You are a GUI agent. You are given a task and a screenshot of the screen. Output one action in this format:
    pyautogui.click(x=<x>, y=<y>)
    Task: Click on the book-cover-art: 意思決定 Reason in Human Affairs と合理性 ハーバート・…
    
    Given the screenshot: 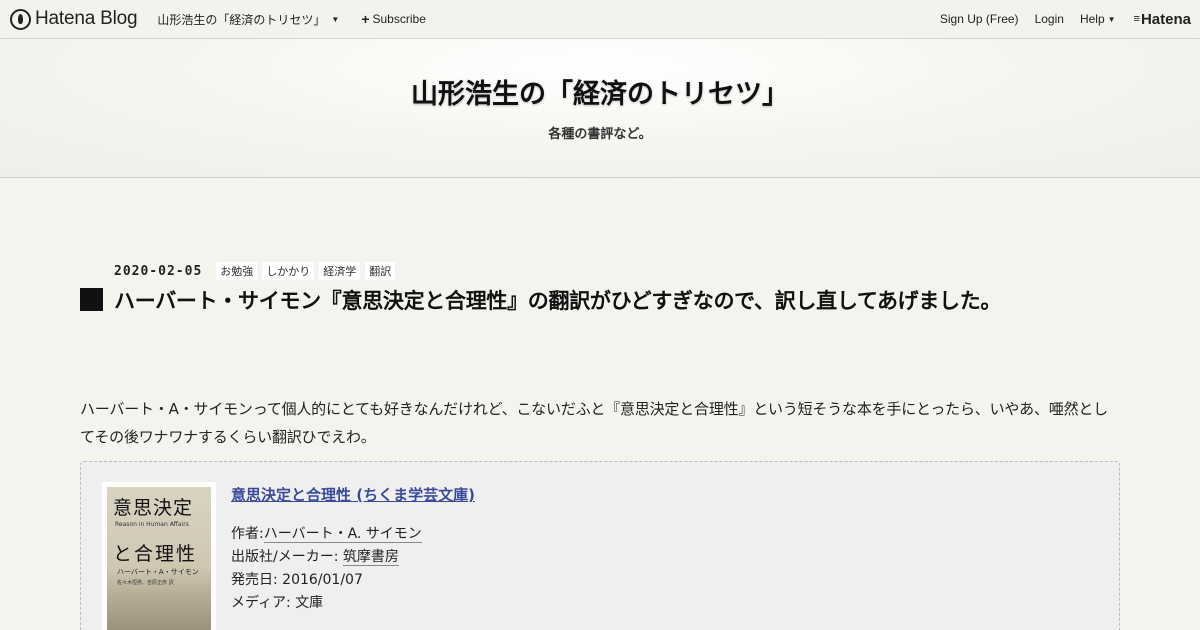 What is the action you would take?
    pyautogui.click(x=159, y=558)
    